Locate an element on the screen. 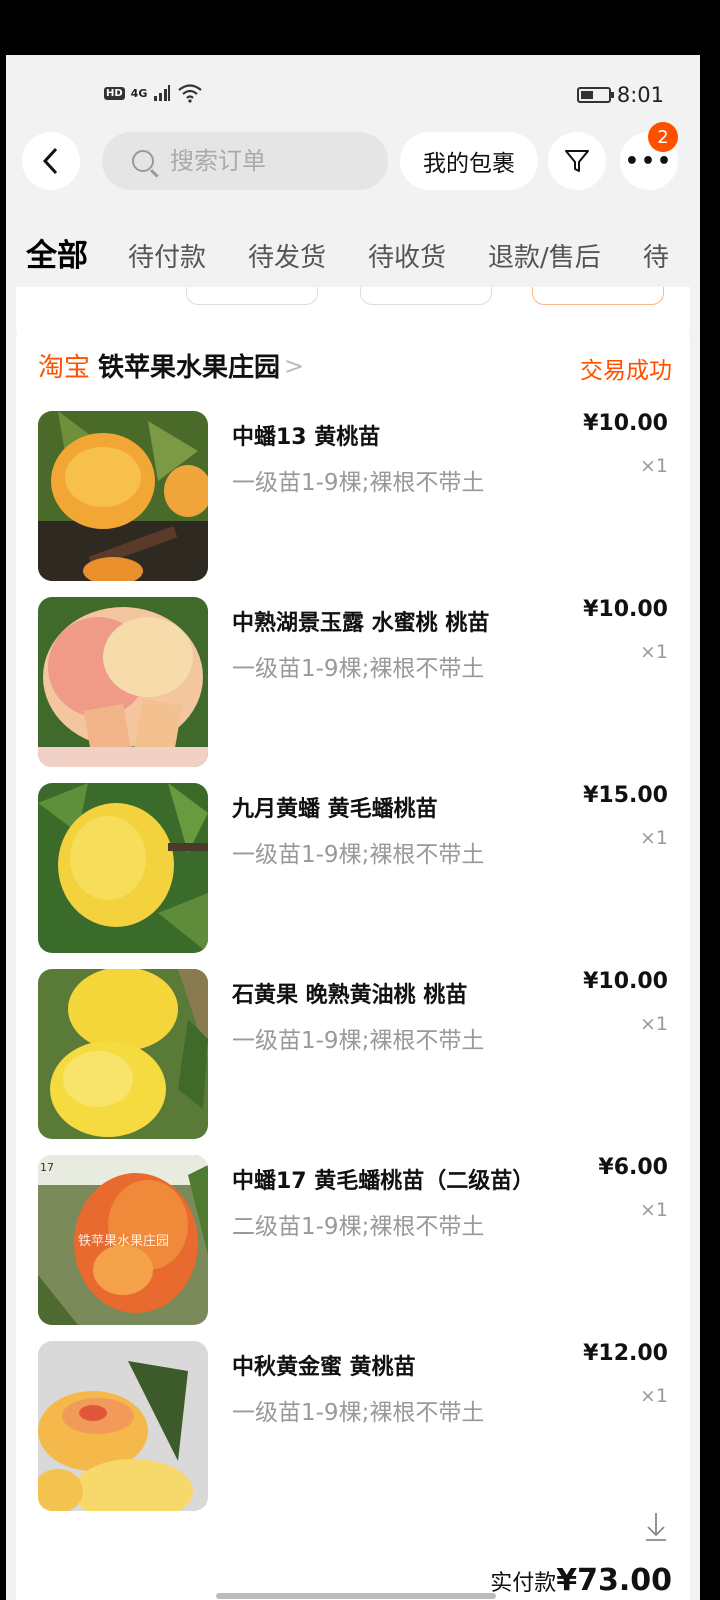  total-amount: ¥73.00 is located at coordinates (614, 1580).